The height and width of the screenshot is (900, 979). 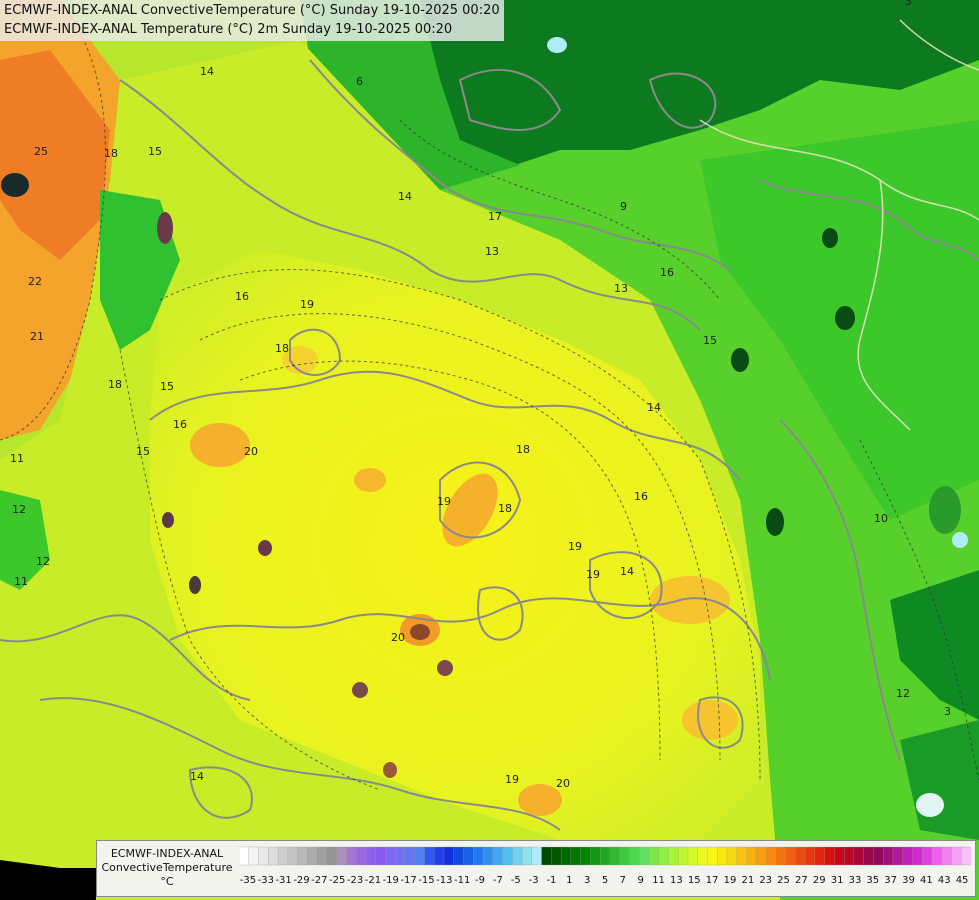 I want to click on legend-tick-label: -25, so click(x=337, y=880).